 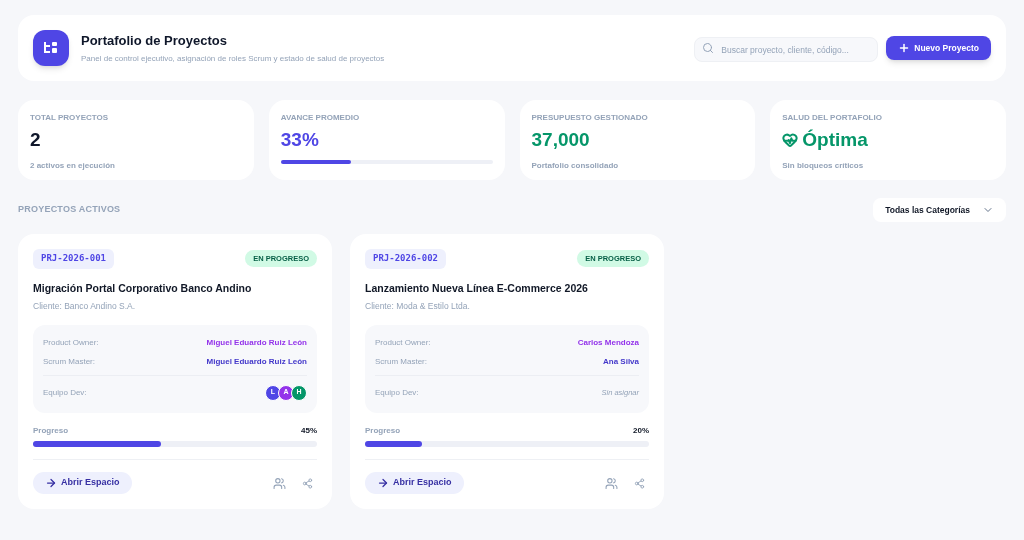 I want to click on progress-percent: 45%, so click(x=309, y=431).